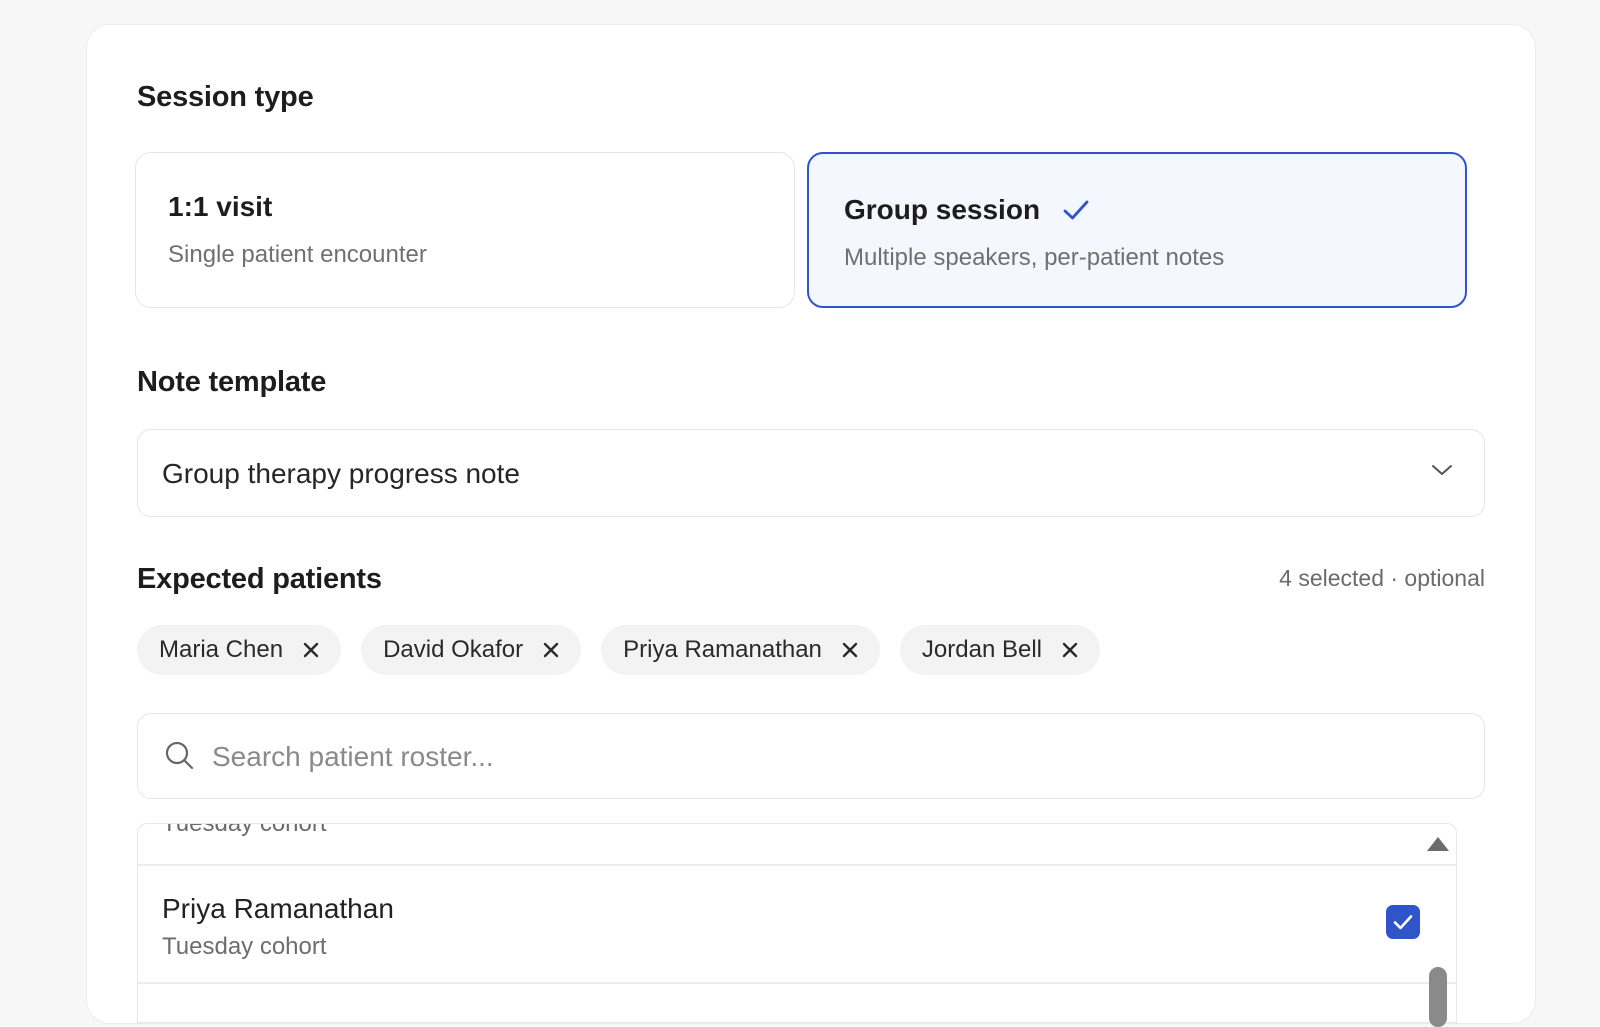  Describe the element at coordinates (278, 908) in the screenshot. I see `patient-name: Priya Ramanathan` at that location.